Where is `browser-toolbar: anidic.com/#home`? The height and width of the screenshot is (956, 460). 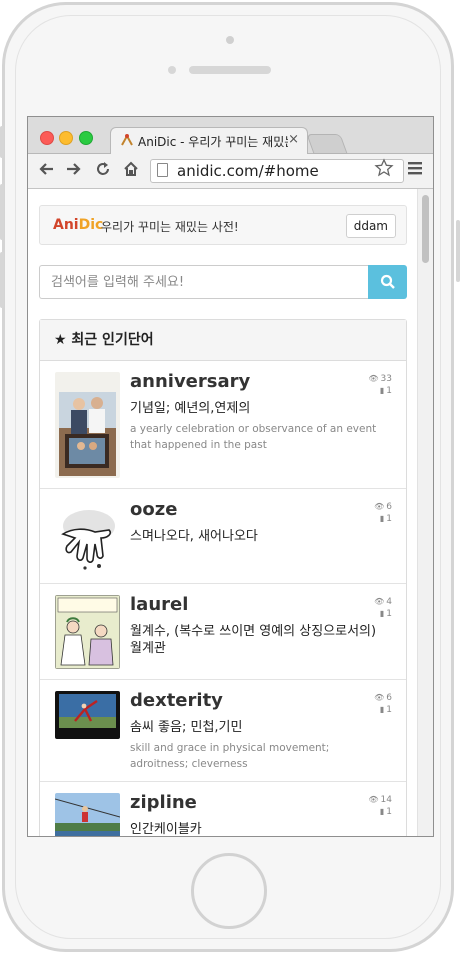
browser-toolbar: anidic.com/#home is located at coordinates (230, 171).